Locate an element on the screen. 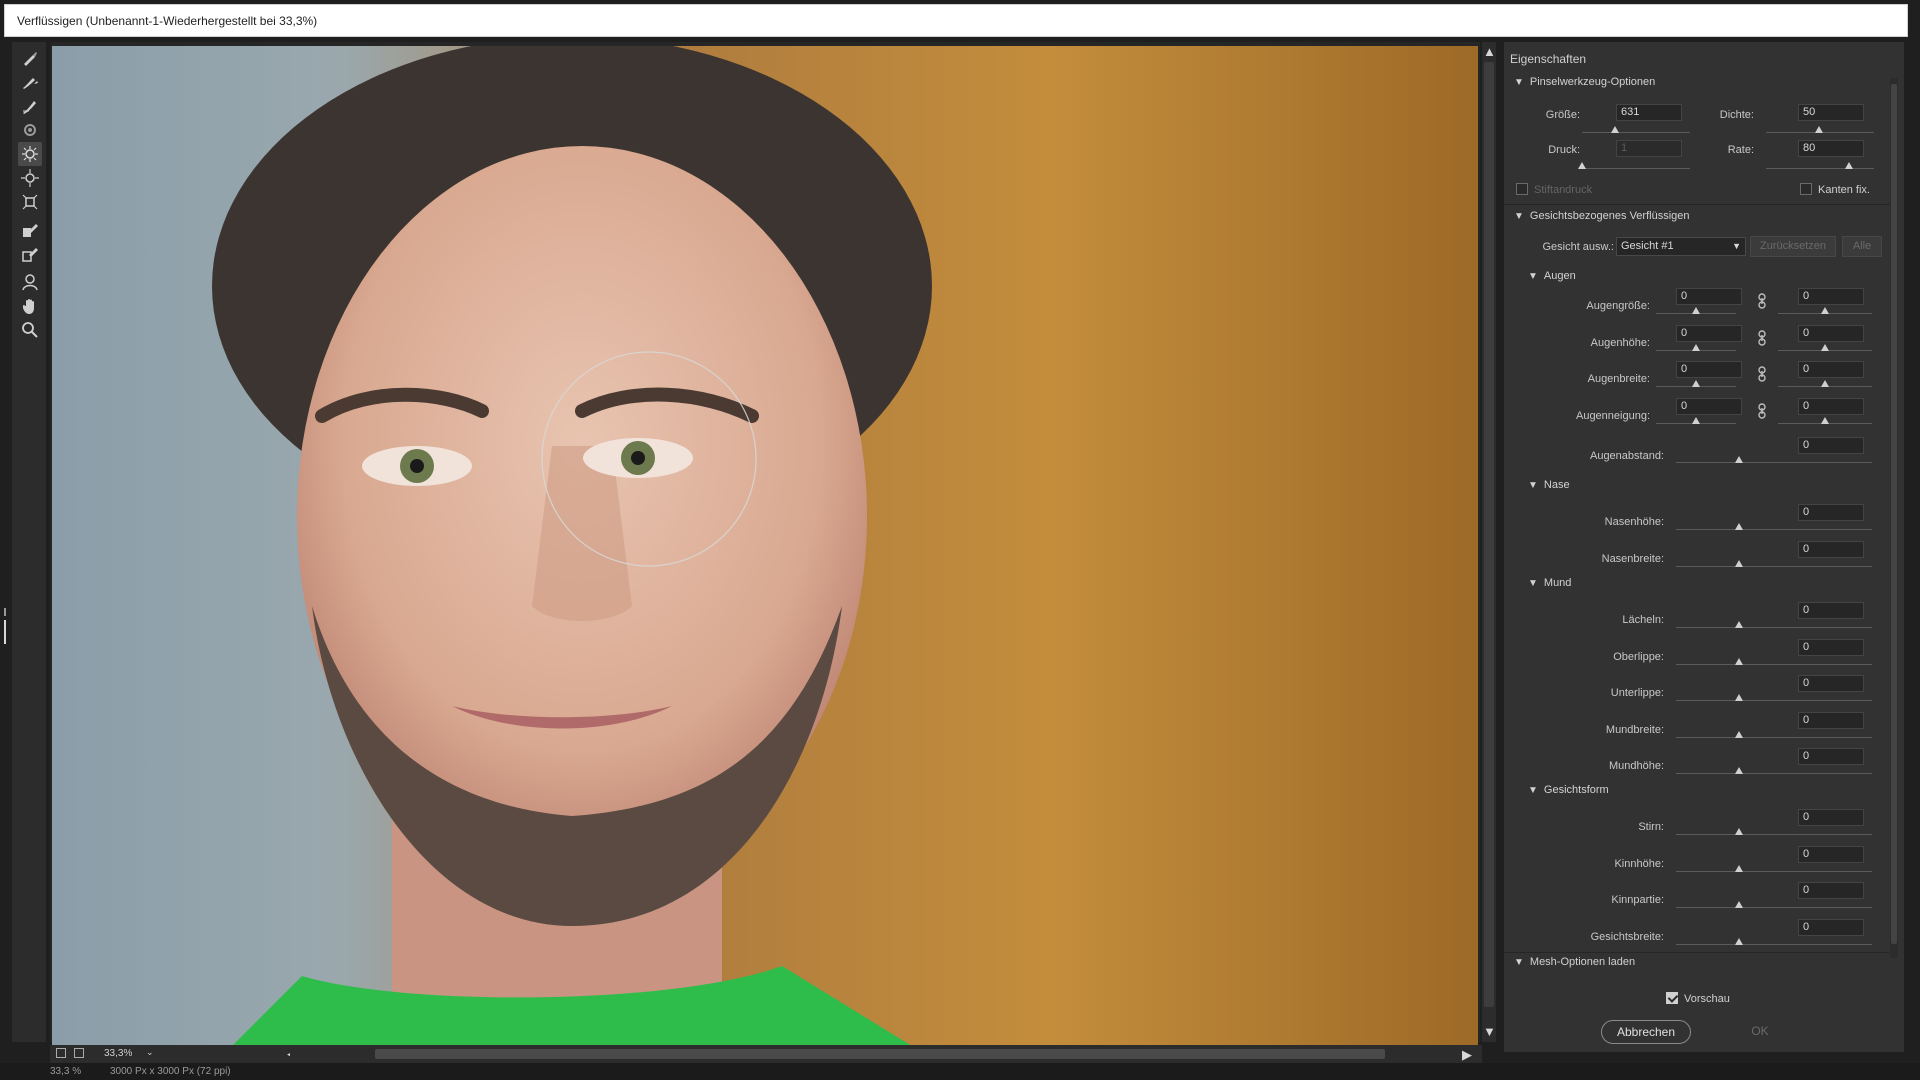 The width and height of the screenshot is (1920, 1080). scroll-right-icon: ▶ is located at coordinates (1467, 1055).